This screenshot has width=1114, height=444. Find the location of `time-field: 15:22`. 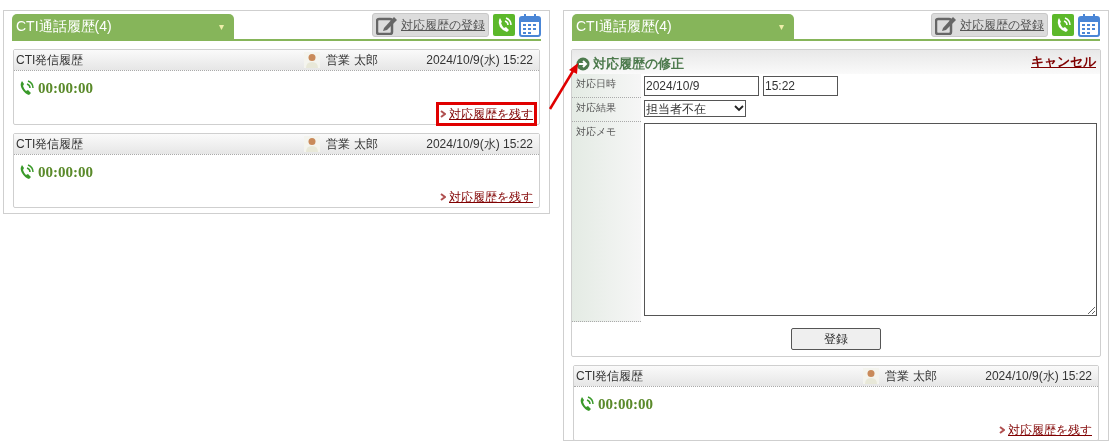

time-field: 15:22 is located at coordinates (800, 86).